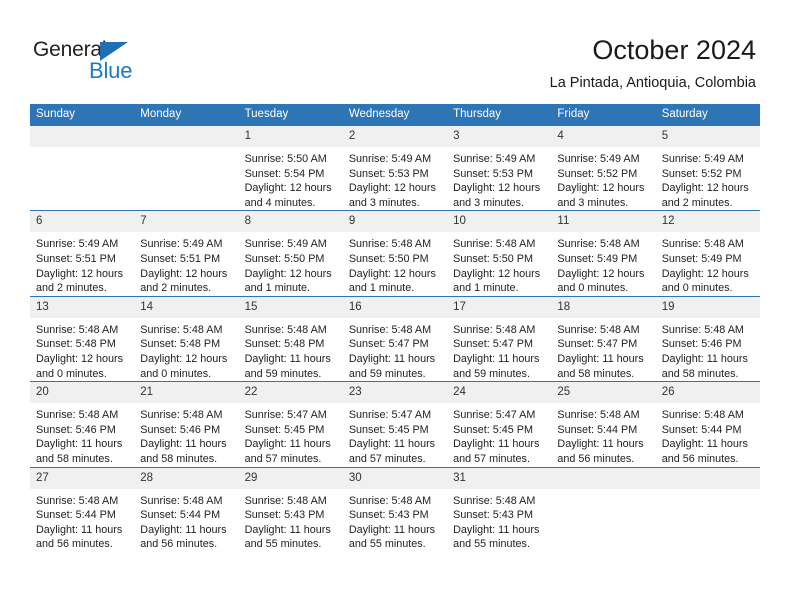  Describe the element at coordinates (707, 478) in the screenshot. I see `day-number` at that location.